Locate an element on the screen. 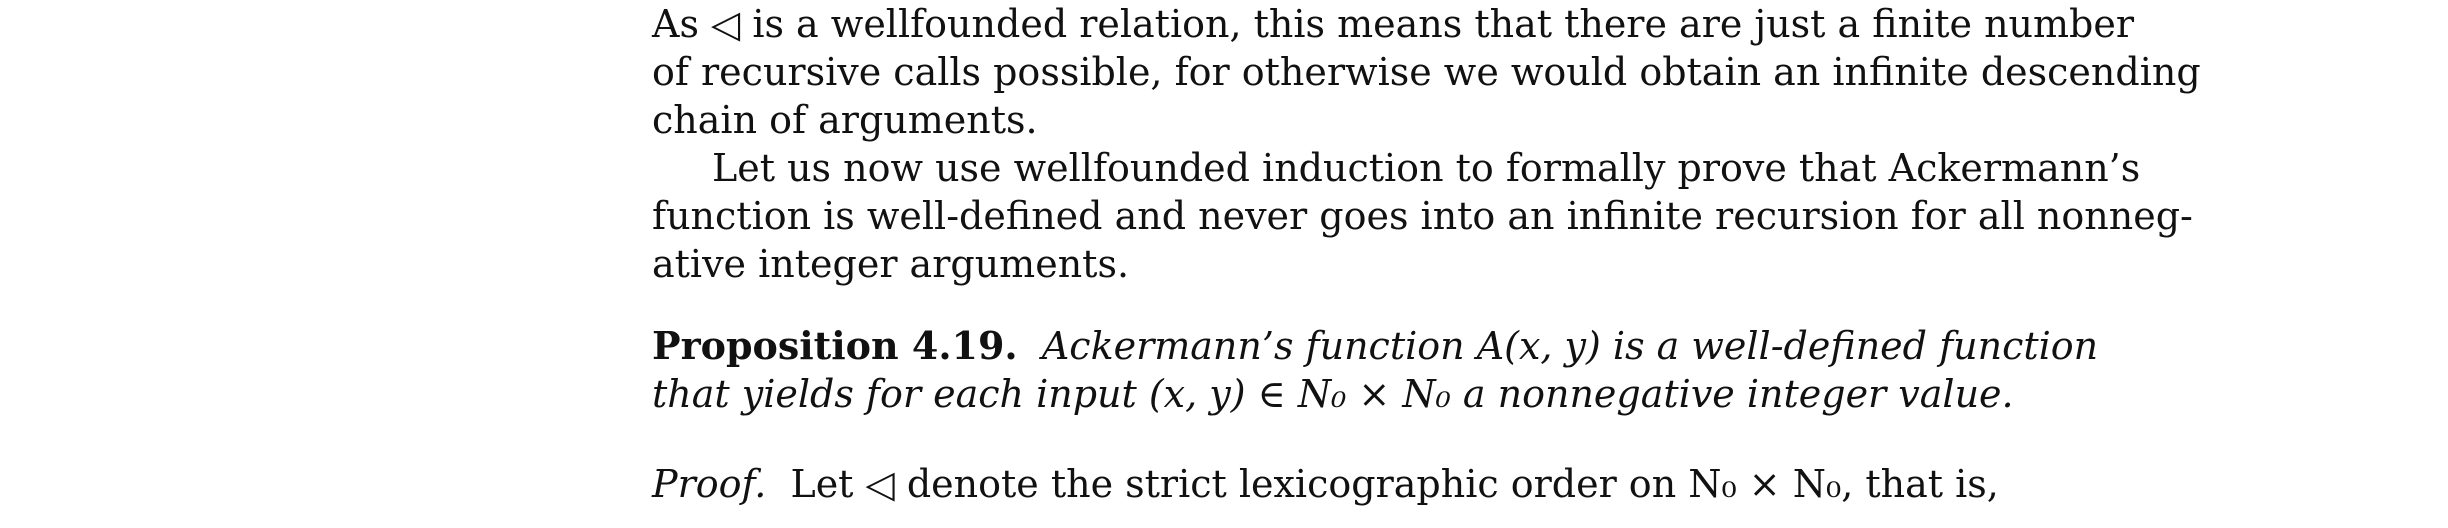 Image resolution: width=2448 pixels, height=528 pixels. text-line: chain of arguments. is located at coordinates (845, 120).